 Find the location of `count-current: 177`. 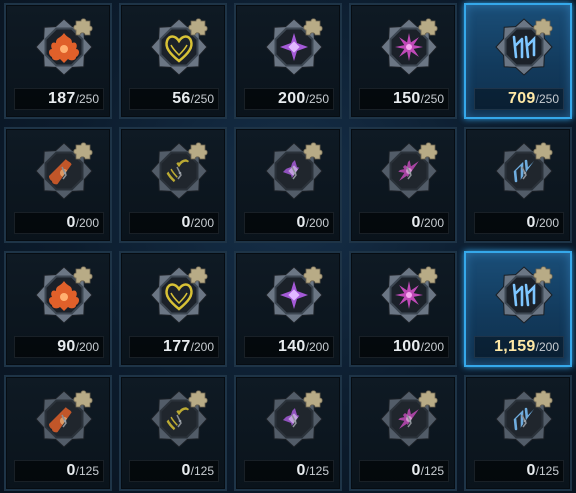

count-current: 177 is located at coordinates (177, 346).